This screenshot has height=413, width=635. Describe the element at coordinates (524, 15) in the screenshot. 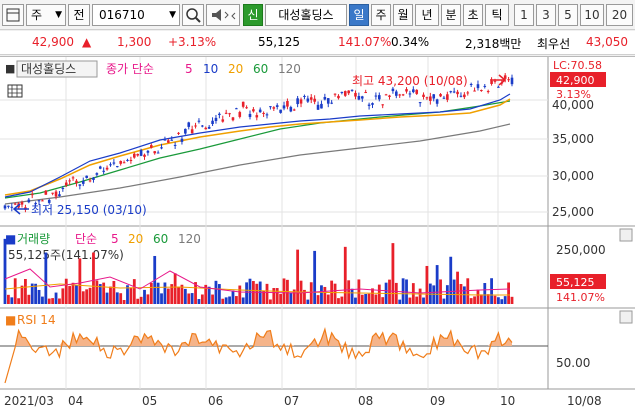

I see `interval-1-button: 1` at that location.